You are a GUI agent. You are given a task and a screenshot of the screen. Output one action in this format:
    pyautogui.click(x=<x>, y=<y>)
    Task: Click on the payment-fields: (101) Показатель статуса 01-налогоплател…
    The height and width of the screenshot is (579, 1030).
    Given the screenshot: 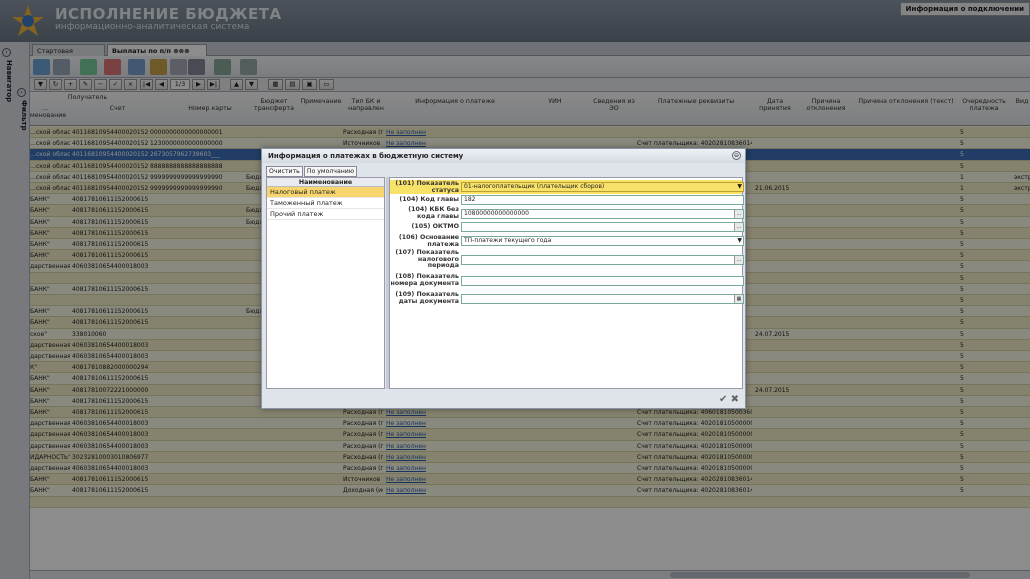 What is the action you would take?
    pyautogui.click(x=566, y=283)
    